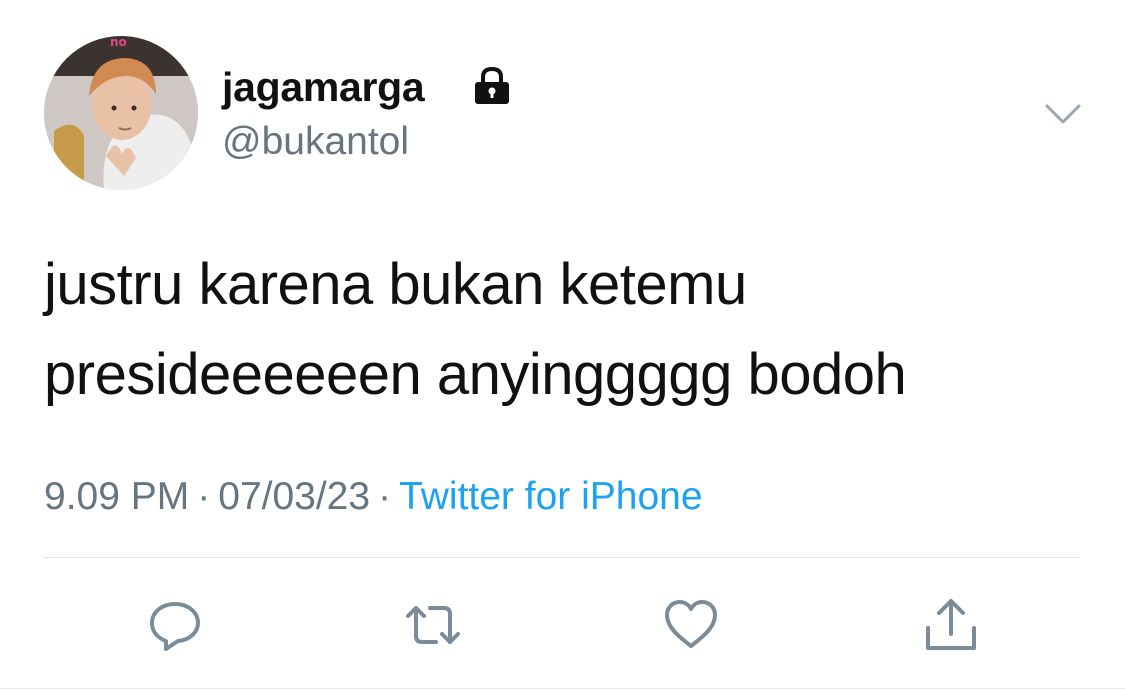 This screenshot has height=691, width=1125. What do you see at coordinates (475, 374) in the screenshot?
I see `tweet-text-line: presideeeeeen anyinggggg bodoh` at bounding box center [475, 374].